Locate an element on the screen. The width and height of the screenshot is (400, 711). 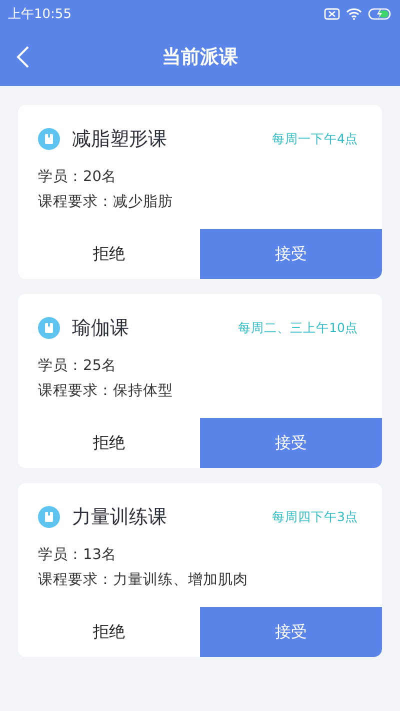
battery-icon is located at coordinates (380, 14).